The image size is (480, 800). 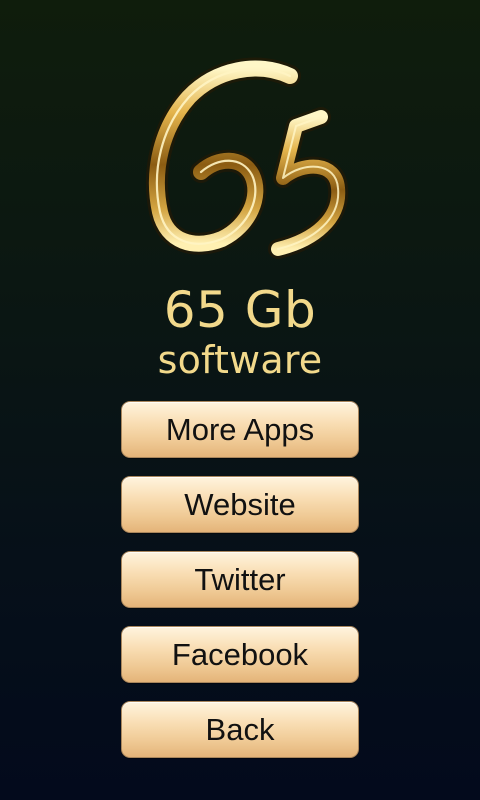 I want to click on brand-subtitle: software, so click(x=240, y=360).